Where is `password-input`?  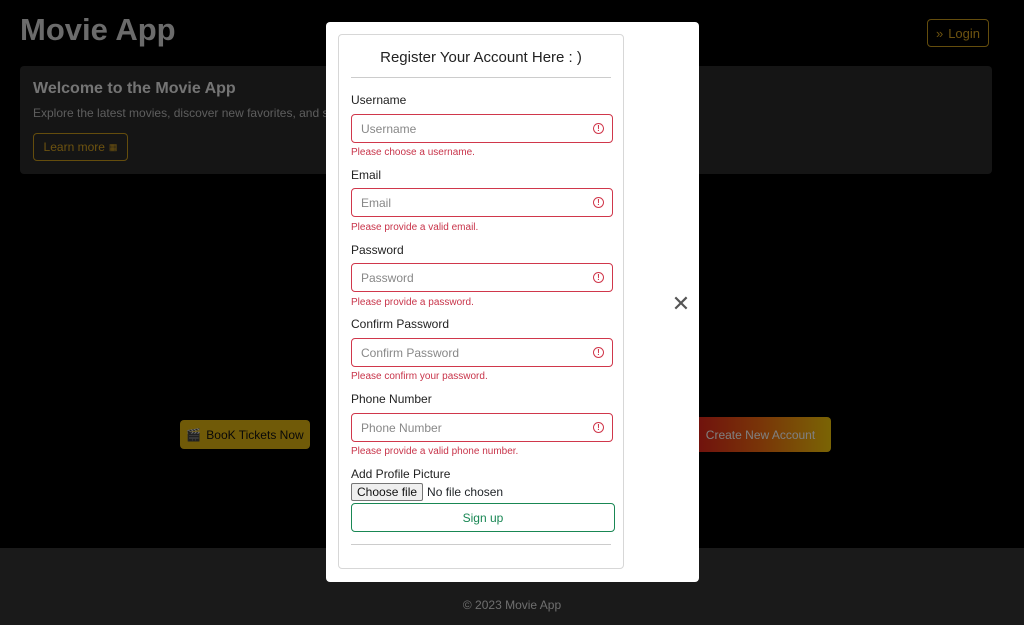 password-input is located at coordinates (466, 277).